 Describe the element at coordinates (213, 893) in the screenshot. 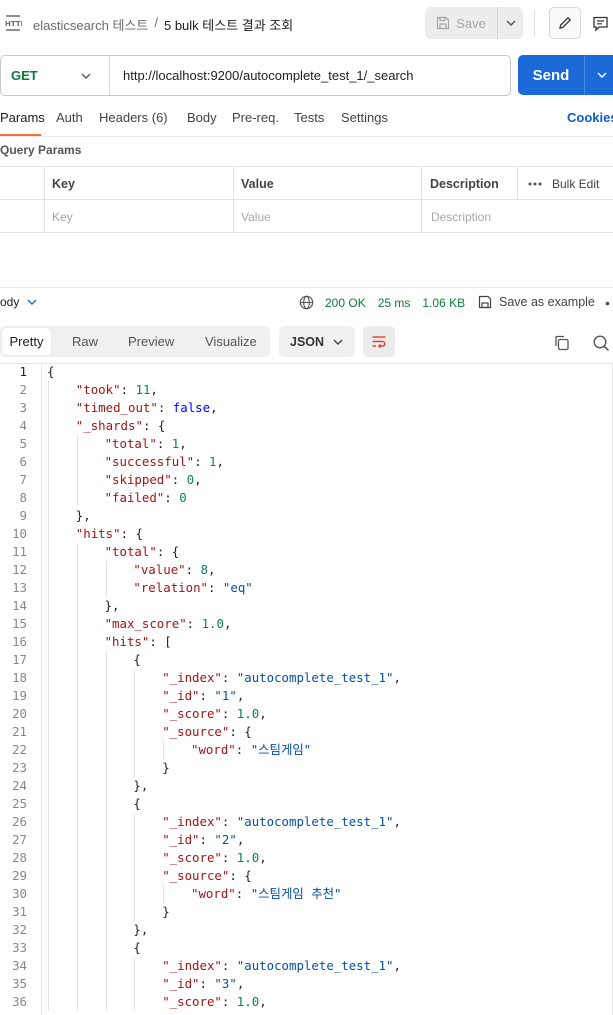

I see `code-token: "word"` at that location.